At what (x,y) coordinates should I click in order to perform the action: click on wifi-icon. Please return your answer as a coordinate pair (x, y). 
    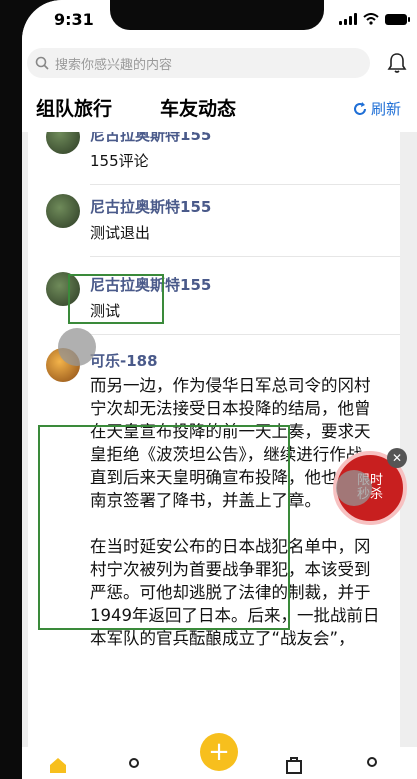
    Looking at the image, I should click on (371, 19).